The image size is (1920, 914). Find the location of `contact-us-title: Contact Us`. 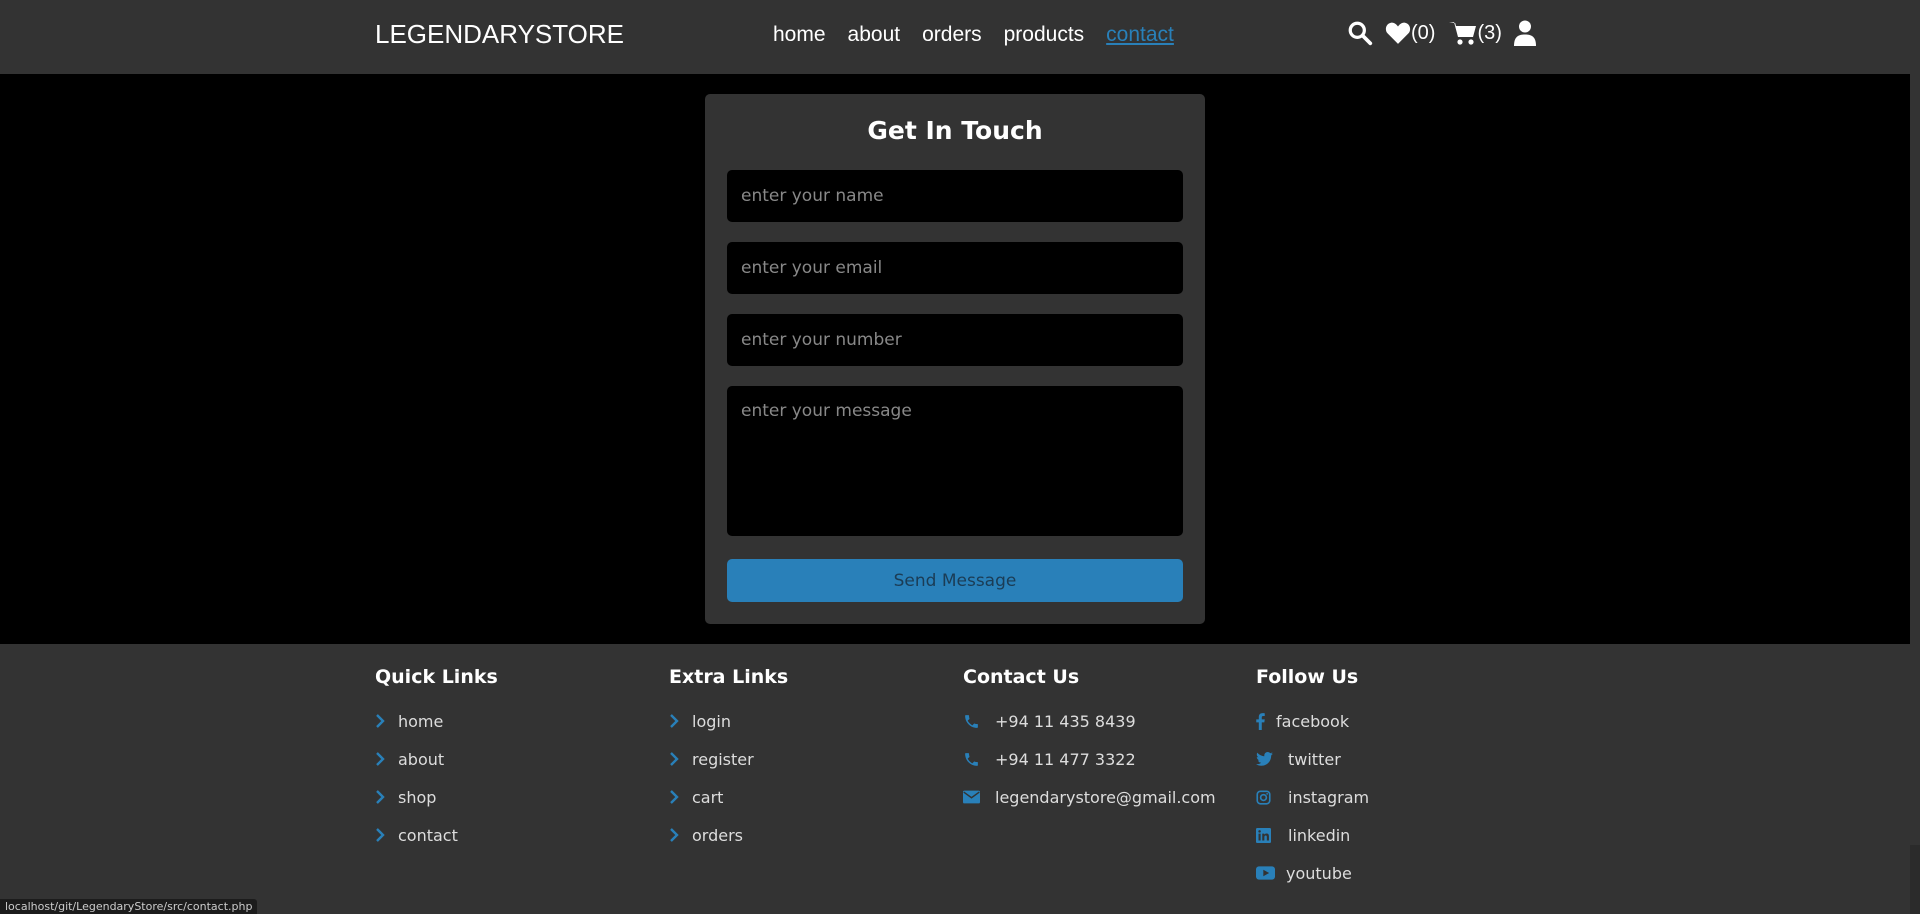

contact-us-title: Contact Us is located at coordinates (1021, 677).